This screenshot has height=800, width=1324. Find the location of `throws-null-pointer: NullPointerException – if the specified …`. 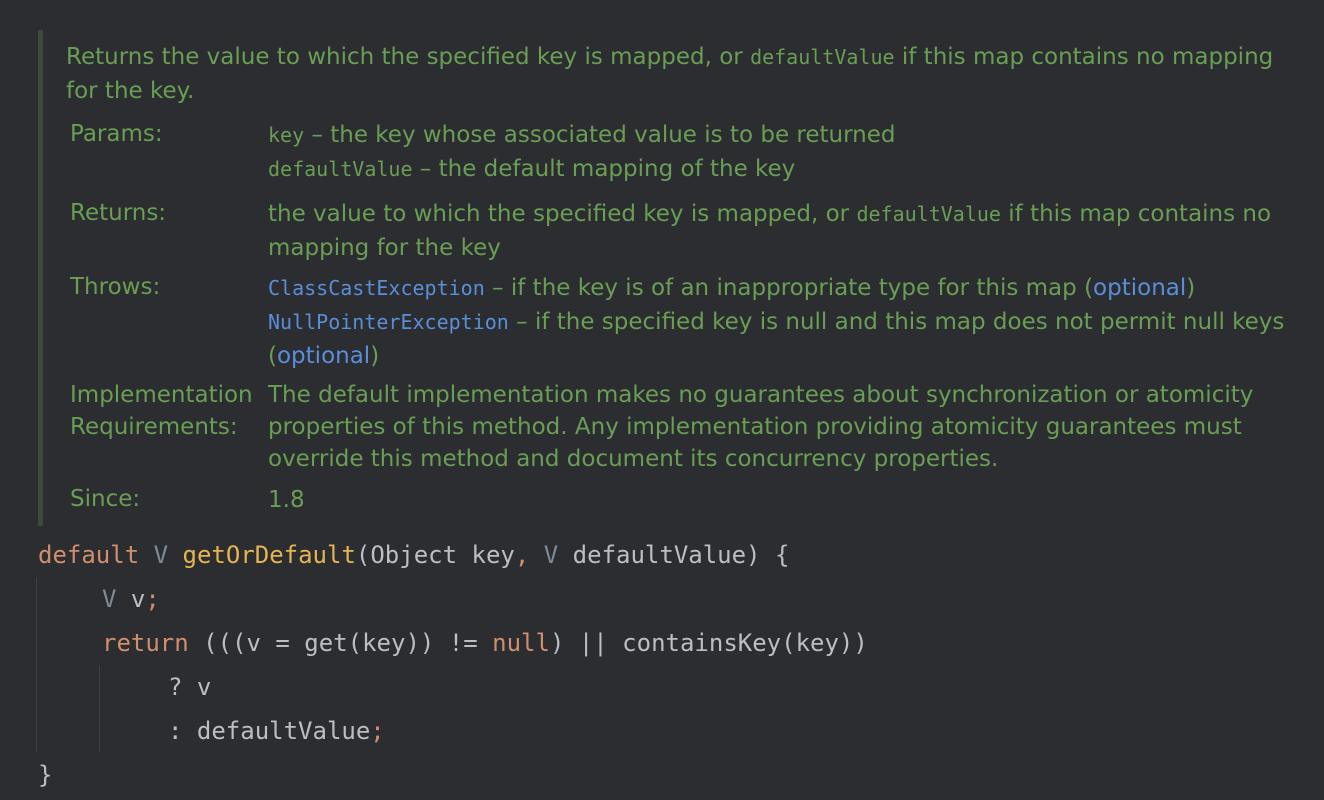

throws-null-pointer: NullPointerException – if the specified … is located at coordinates (776, 339).